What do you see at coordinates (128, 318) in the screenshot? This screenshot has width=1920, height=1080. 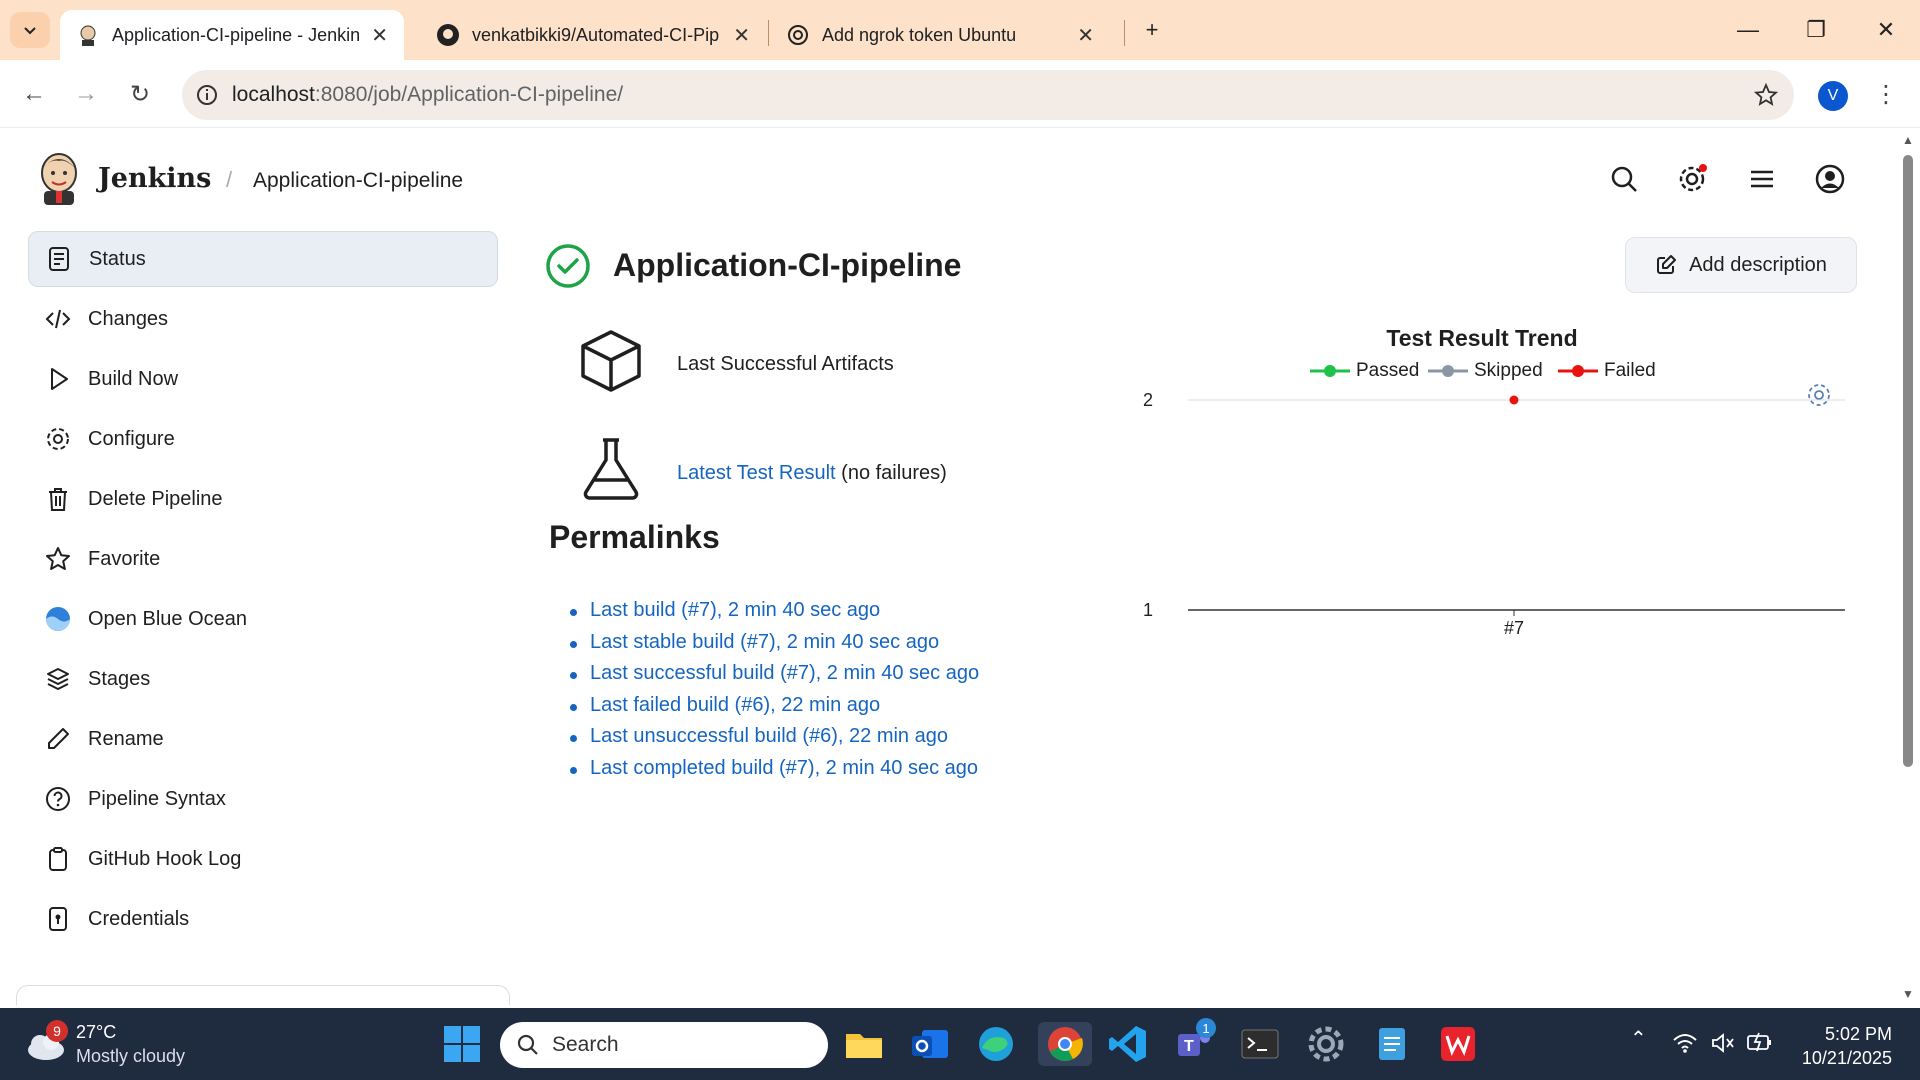 I see `sidebar-item-label: Changes` at bounding box center [128, 318].